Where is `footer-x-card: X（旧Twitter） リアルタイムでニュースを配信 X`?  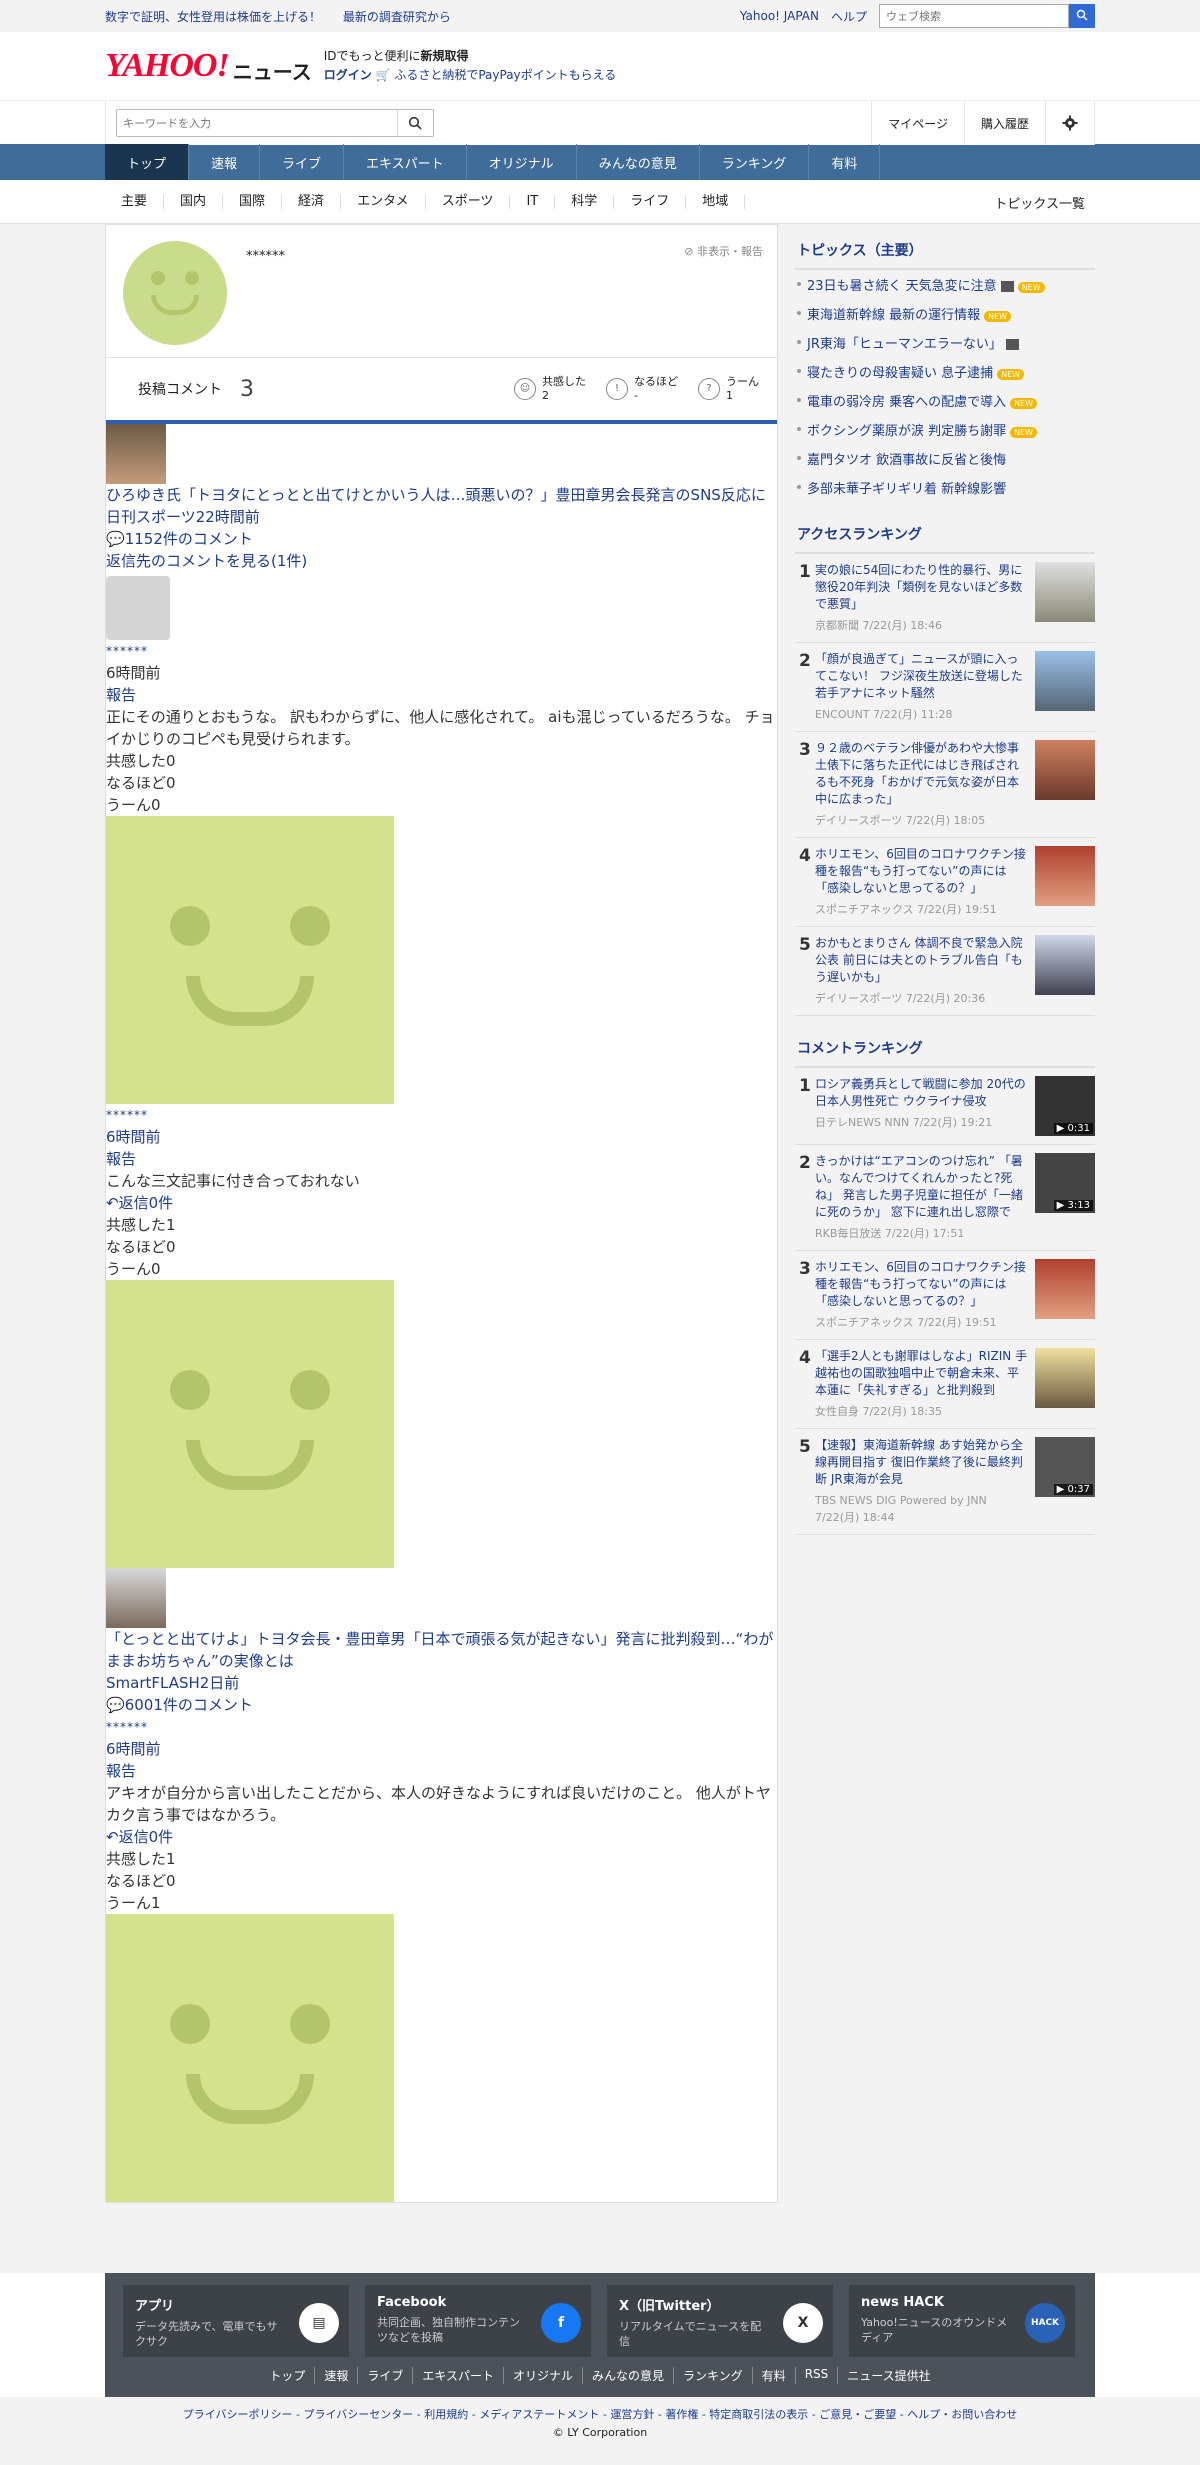 footer-x-card: X（旧Twitter） リアルタイムでニュースを配信 X is located at coordinates (720, 2321).